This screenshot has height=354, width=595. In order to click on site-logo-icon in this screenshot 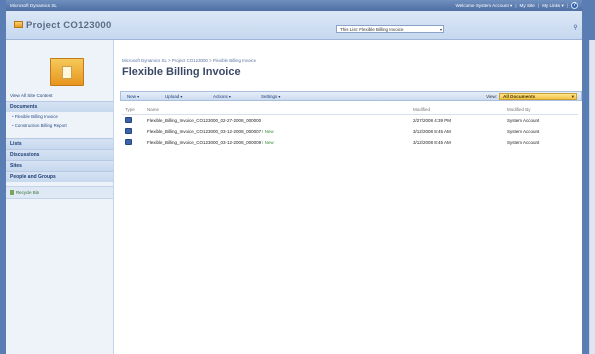, I will do `click(18, 24)`.